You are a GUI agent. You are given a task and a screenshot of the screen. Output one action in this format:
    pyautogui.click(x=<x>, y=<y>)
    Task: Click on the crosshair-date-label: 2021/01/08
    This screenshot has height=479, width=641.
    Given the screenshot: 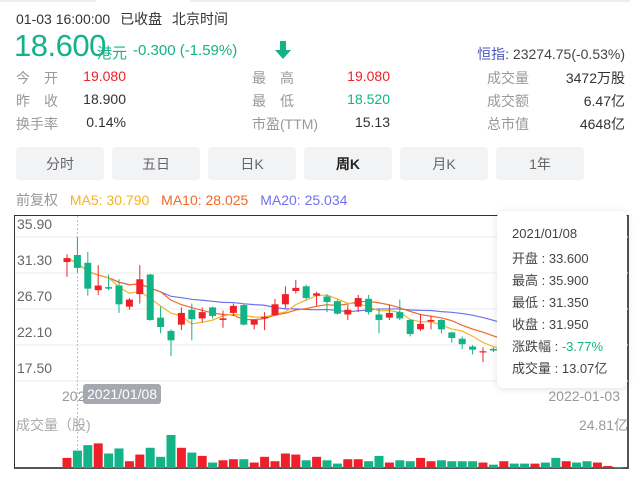 What is the action you would take?
    pyautogui.click(x=122, y=394)
    